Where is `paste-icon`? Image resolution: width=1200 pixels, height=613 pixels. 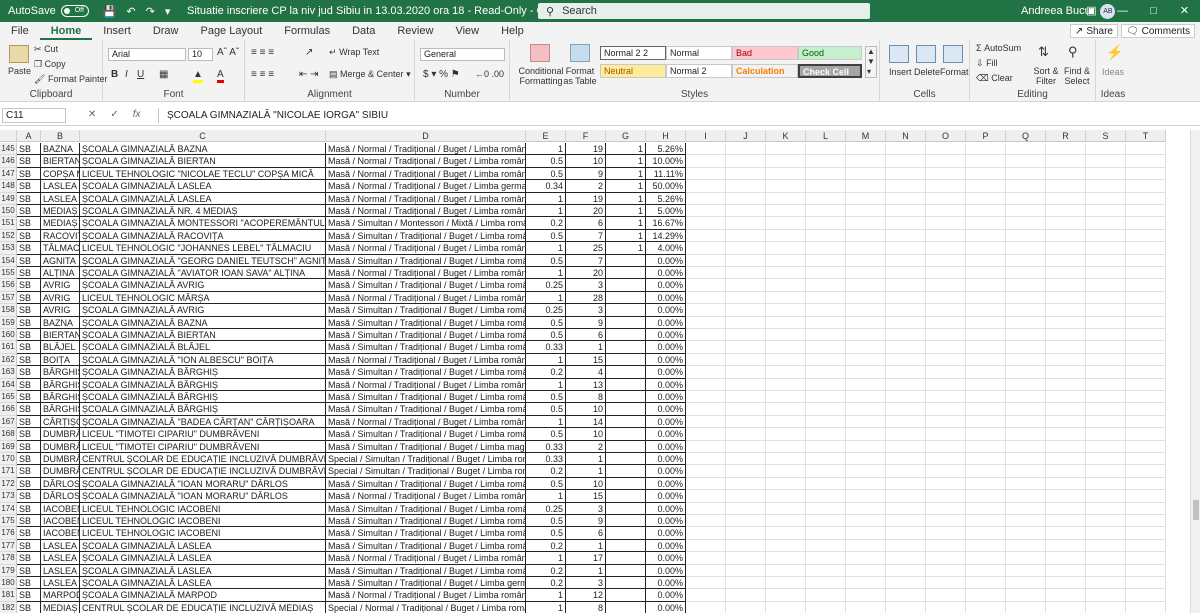
paste-icon is located at coordinates (19, 54).